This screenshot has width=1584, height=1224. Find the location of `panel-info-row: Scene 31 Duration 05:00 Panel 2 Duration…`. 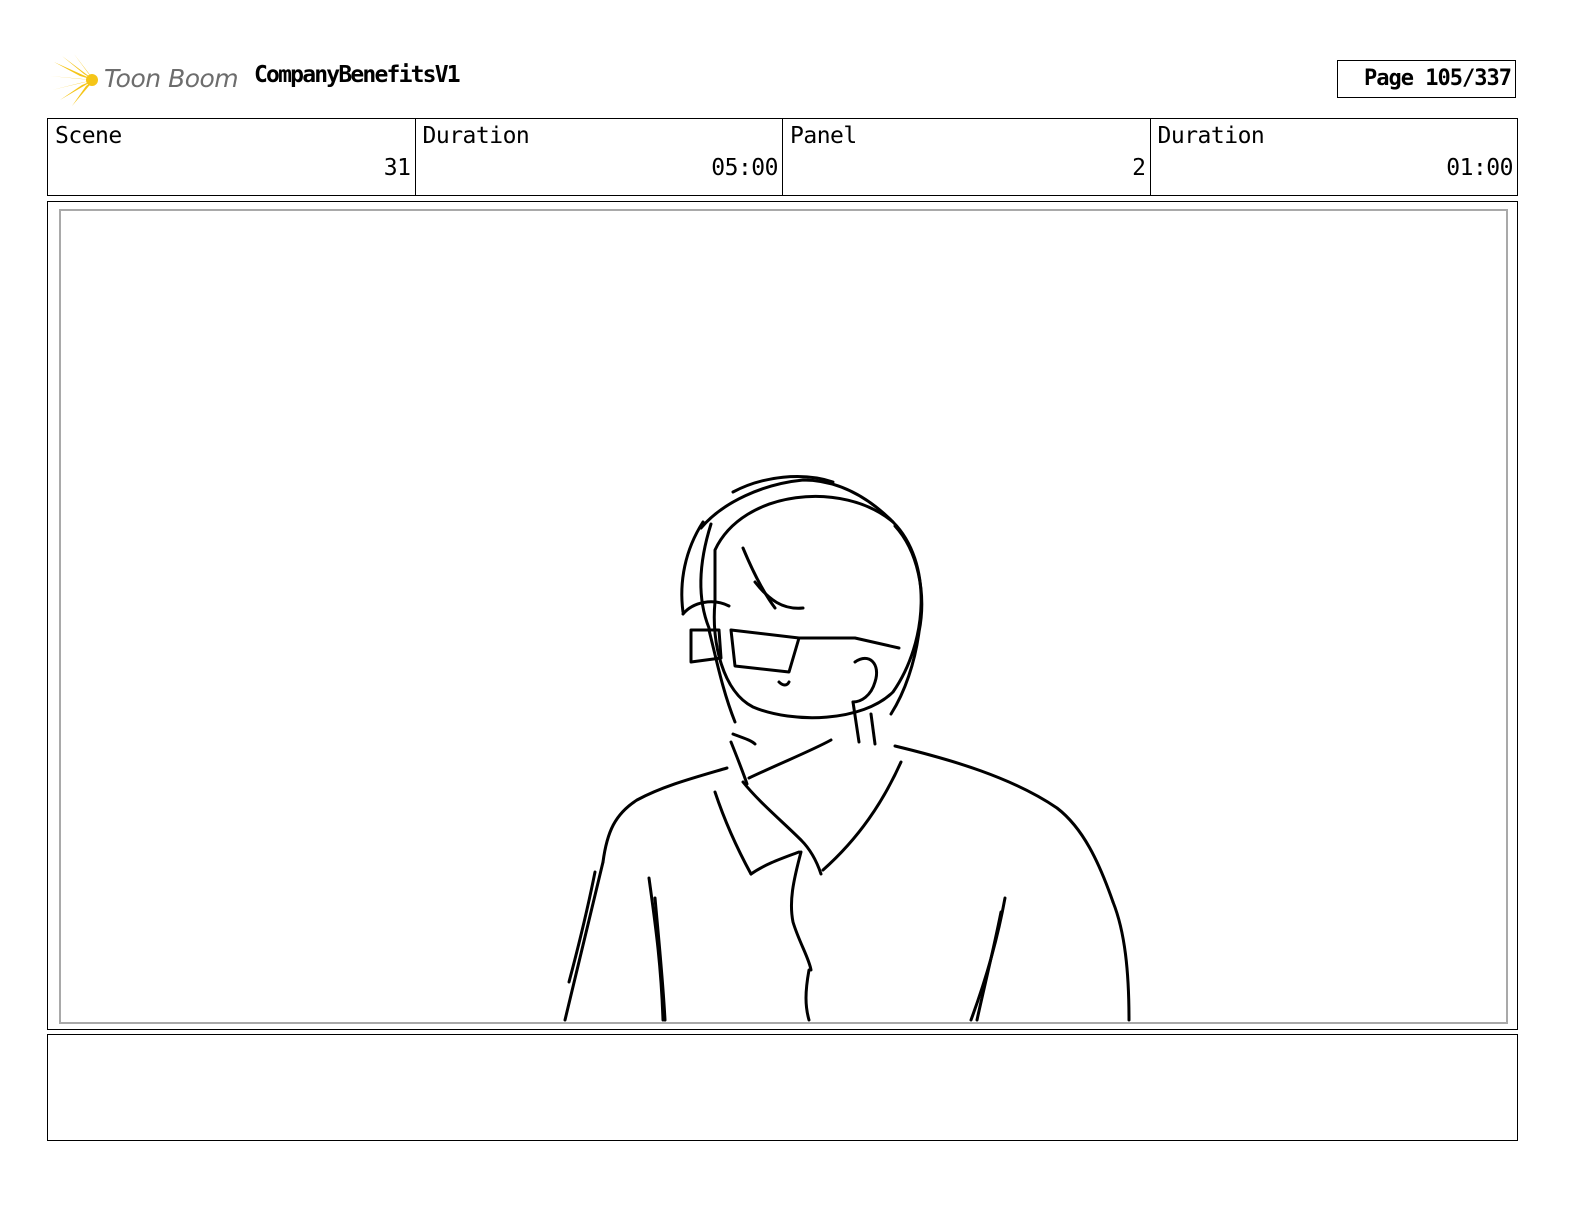

panel-info-row: Scene 31 Duration 05:00 Panel 2 Duration… is located at coordinates (782, 157).